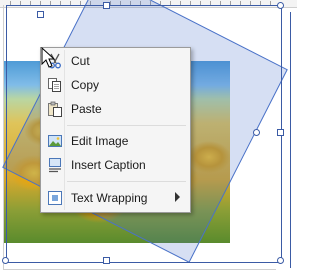  What do you see at coordinates (55, 141) in the screenshot?
I see `edit-image-icon` at bounding box center [55, 141].